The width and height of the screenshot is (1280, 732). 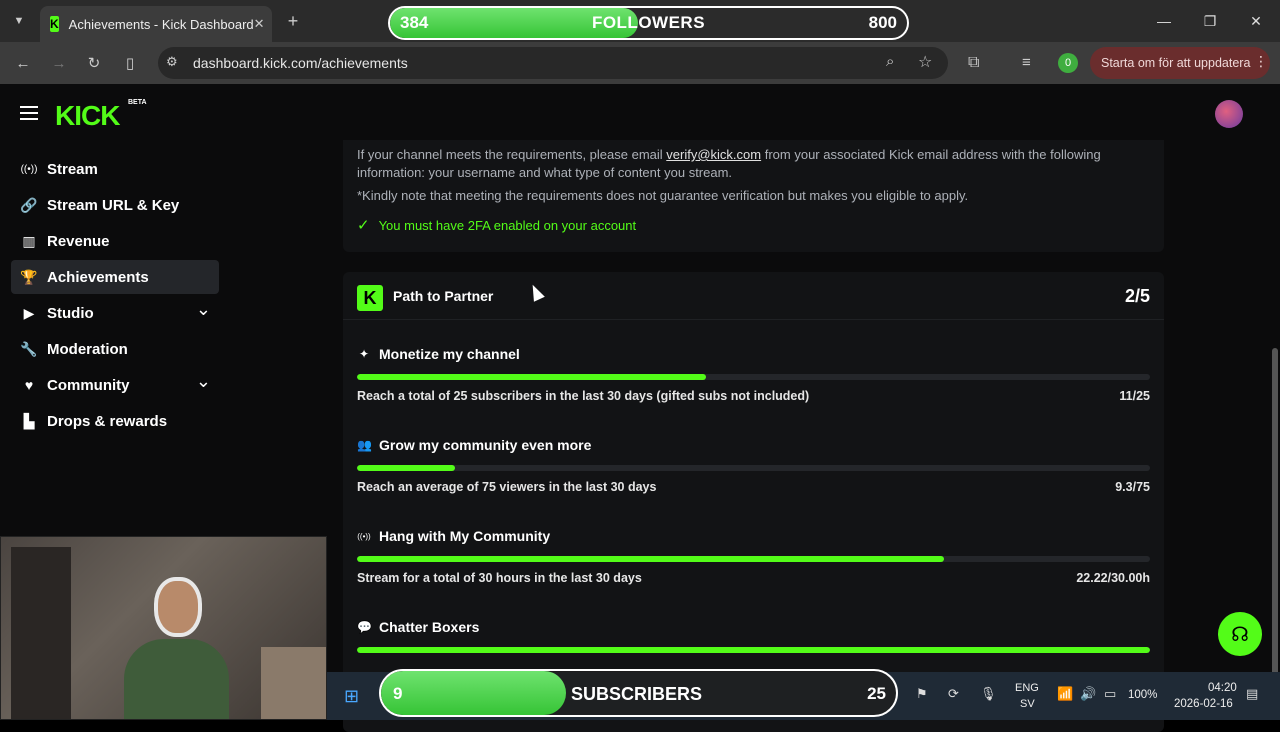 What do you see at coordinates (429, 627) in the screenshot?
I see `achievement-title: Chatter Boxers` at bounding box center [429, 627].